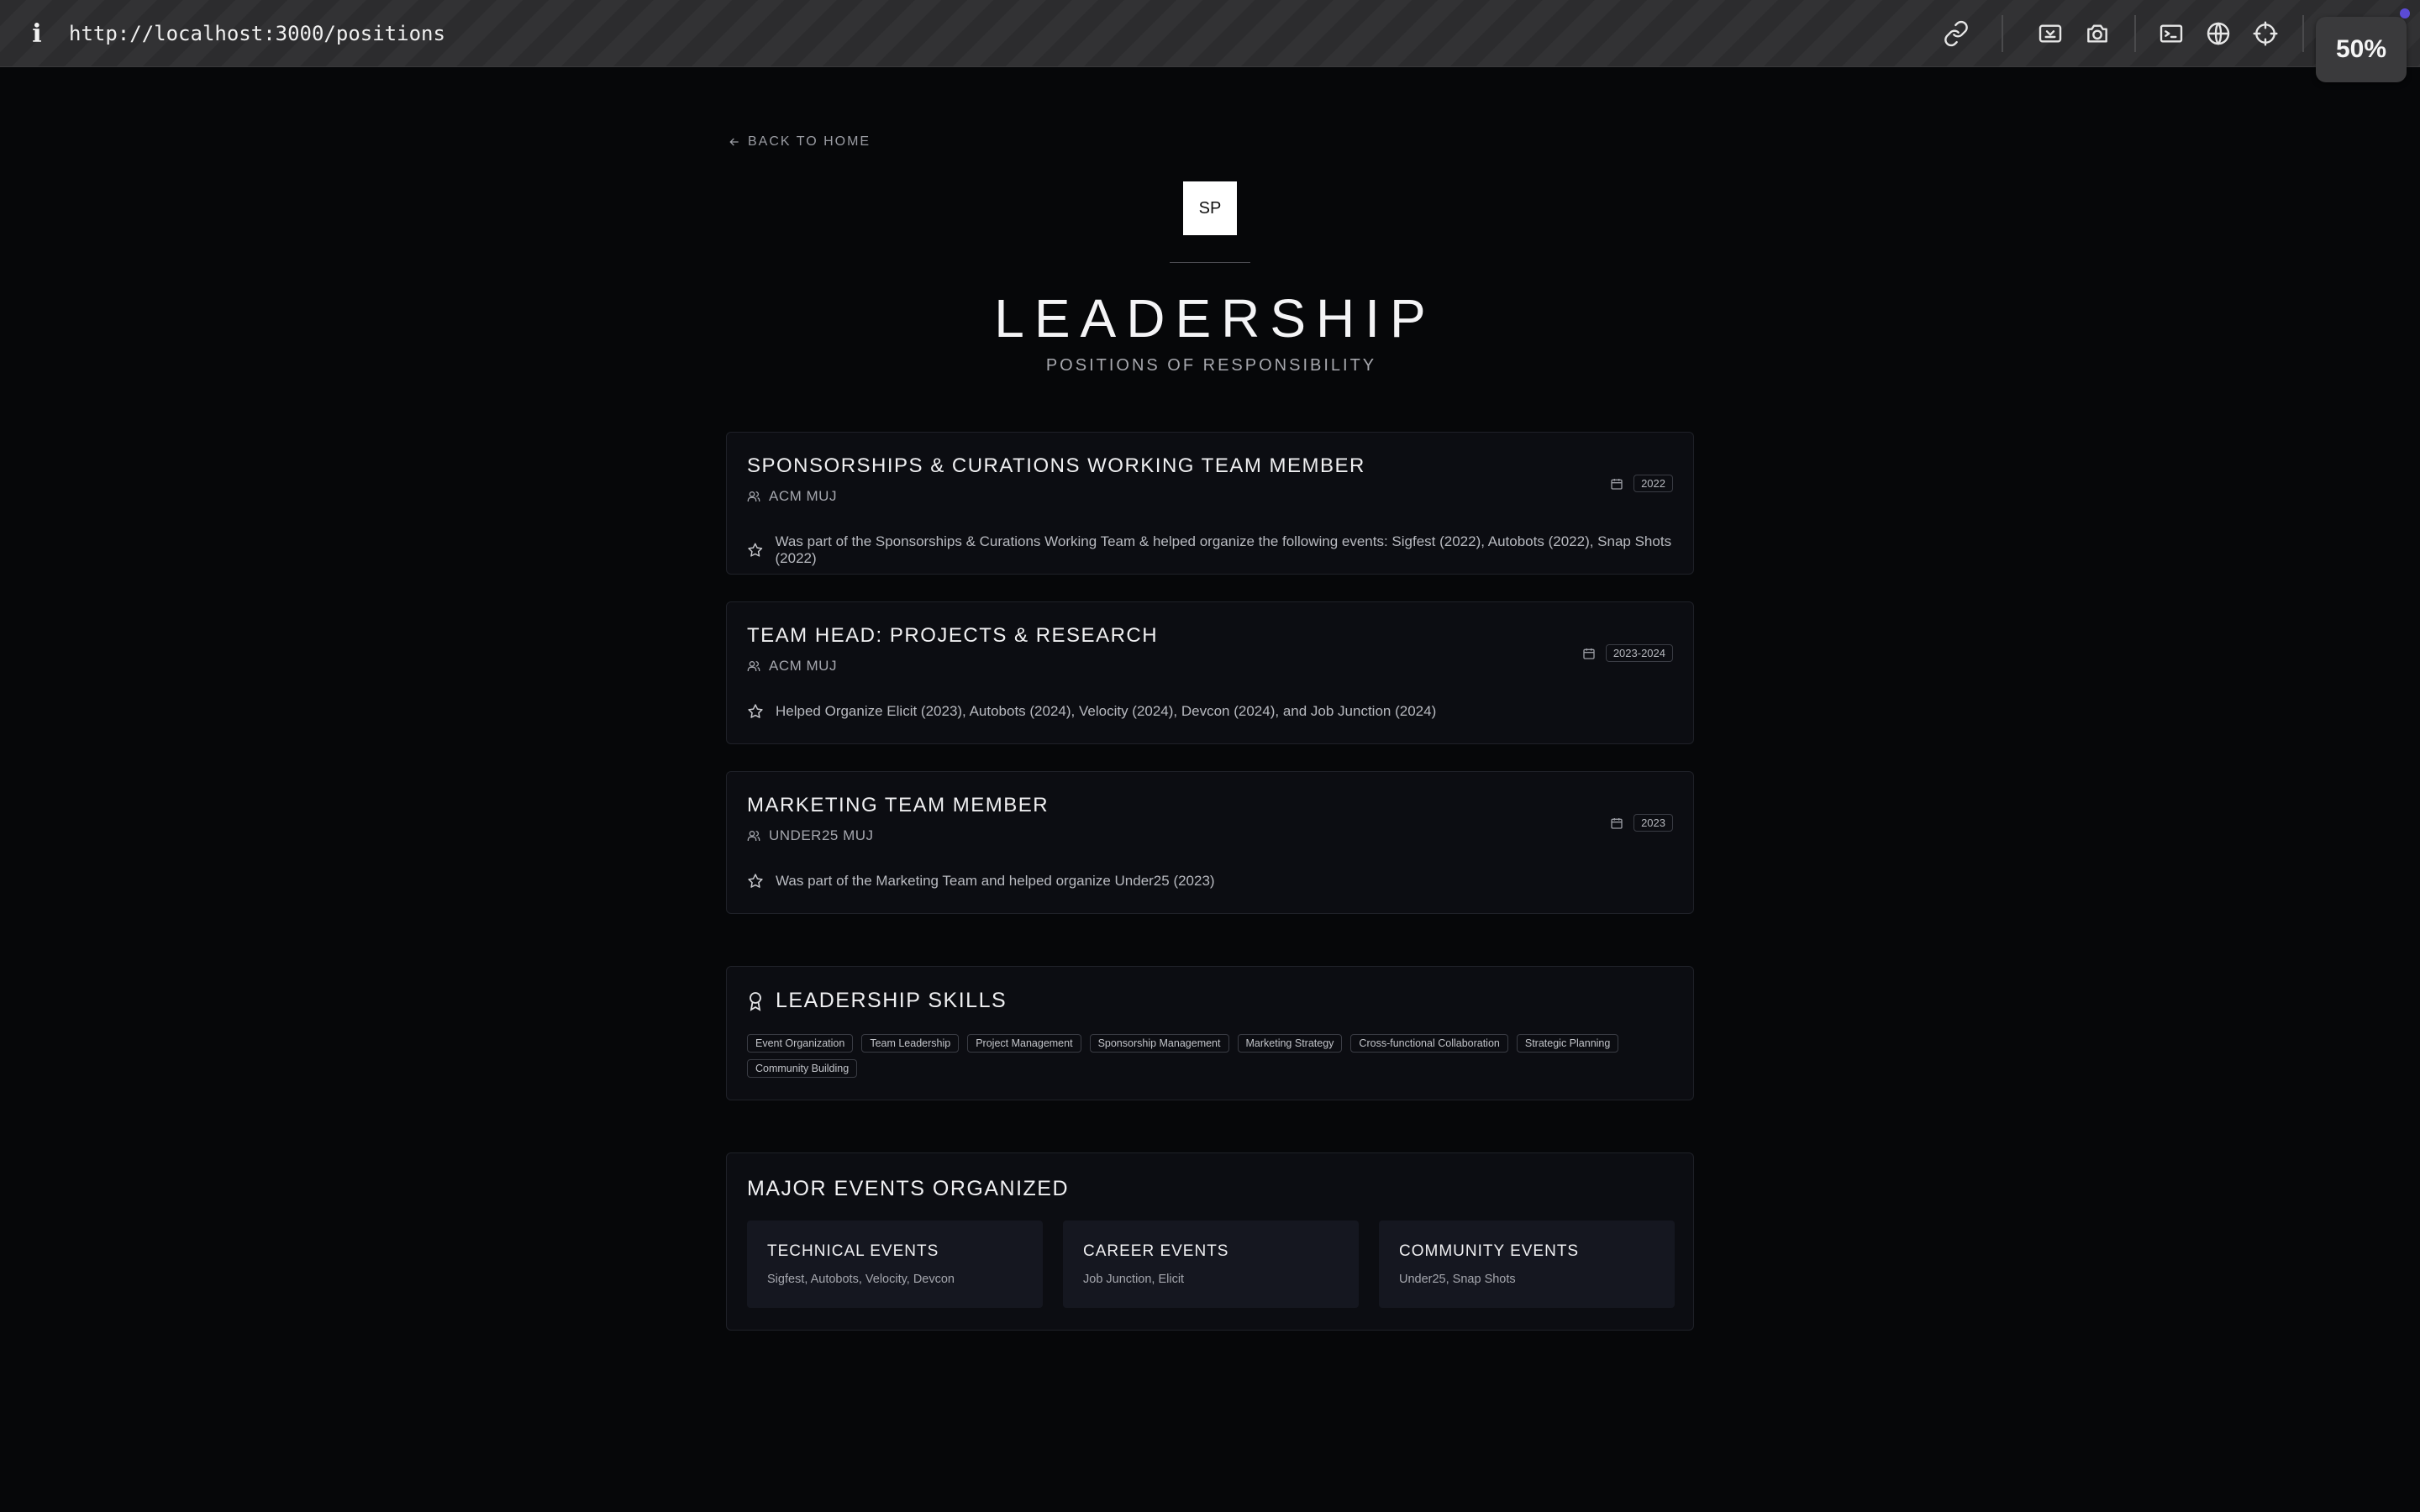 The width and height of the screenshot is (2420, 1512). Describe the element at coordinates (1210, 262) in the screenshot. I see `divider` at that location.